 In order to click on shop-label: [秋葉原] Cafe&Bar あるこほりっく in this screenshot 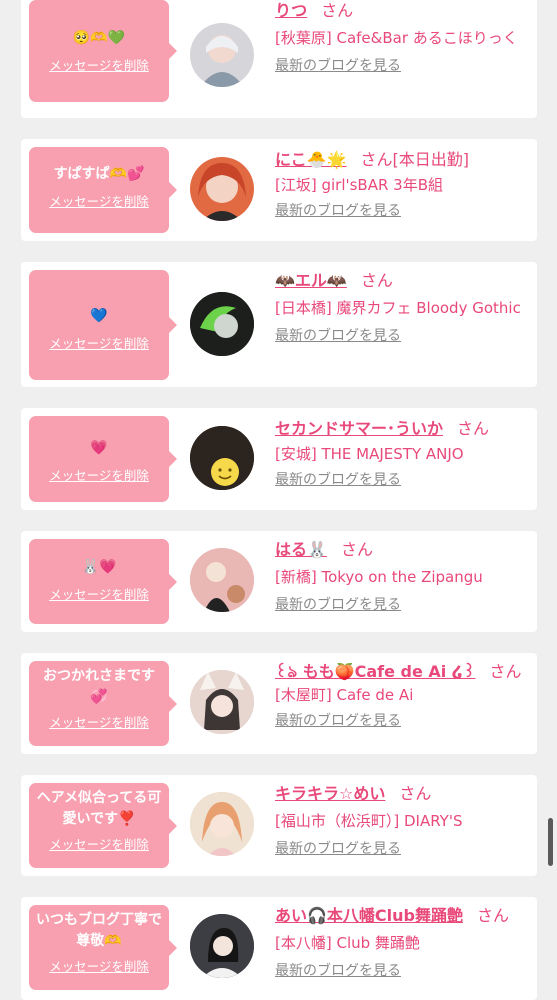, I will do `click(396, 38)`.